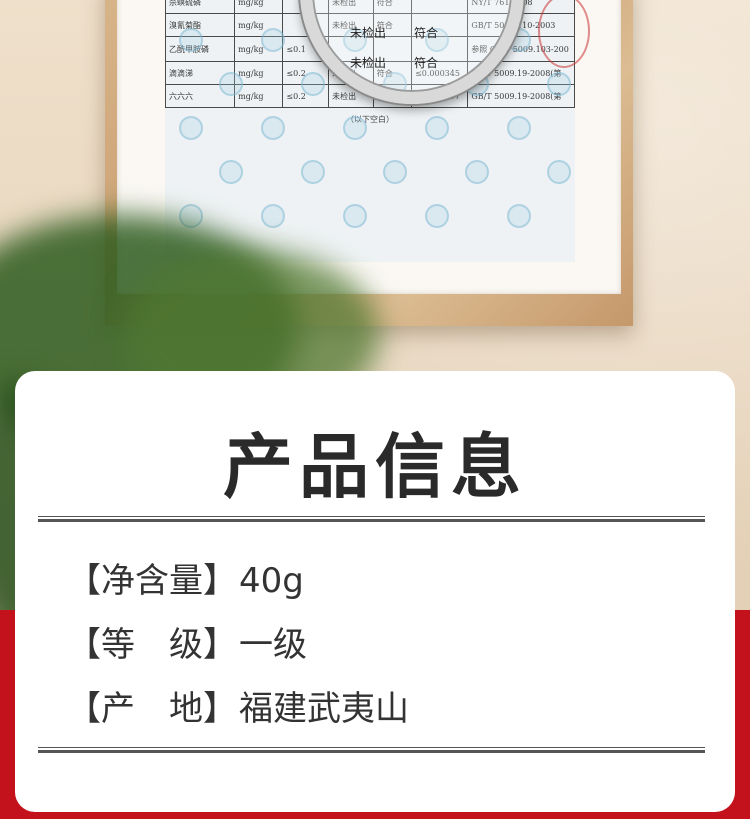  I want to click on info-key: 【产 地】, so click(152, 709).